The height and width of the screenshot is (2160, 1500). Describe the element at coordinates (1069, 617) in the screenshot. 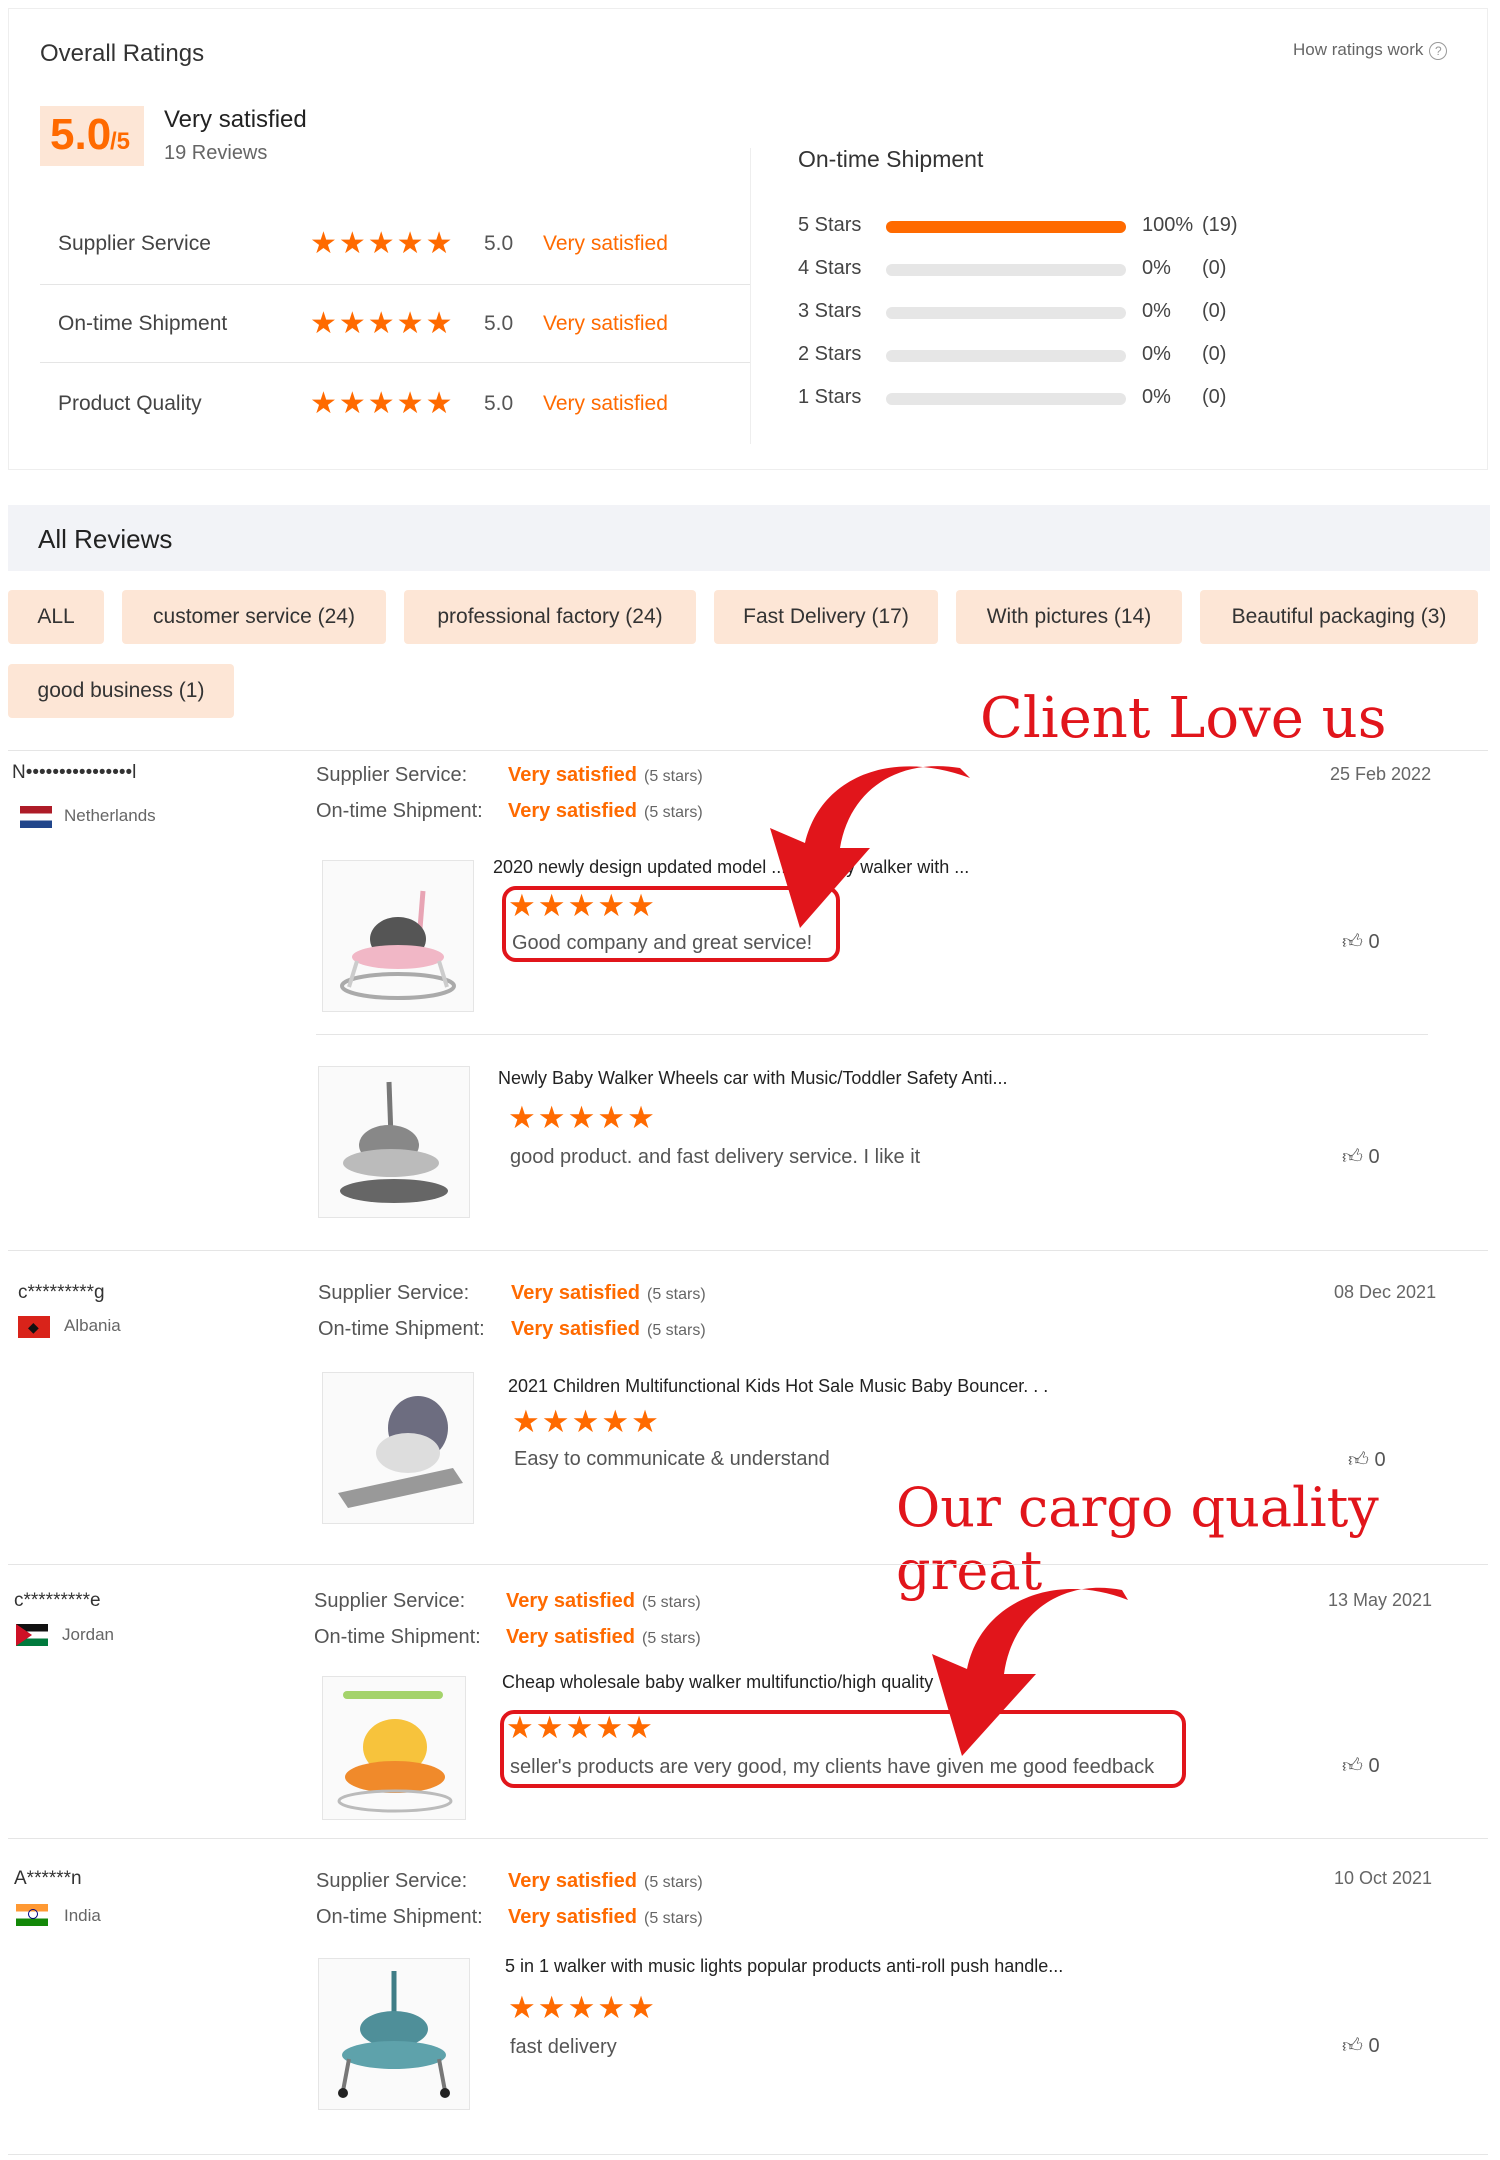

I see `tag-with-pictures: With pictures (14)` at that location.